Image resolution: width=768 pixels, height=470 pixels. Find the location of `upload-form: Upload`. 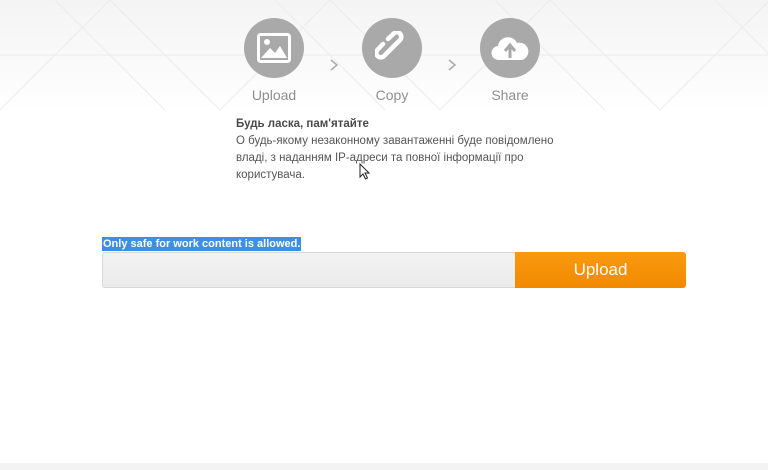

upload-form: Upload is located at coordinates (394, 270).